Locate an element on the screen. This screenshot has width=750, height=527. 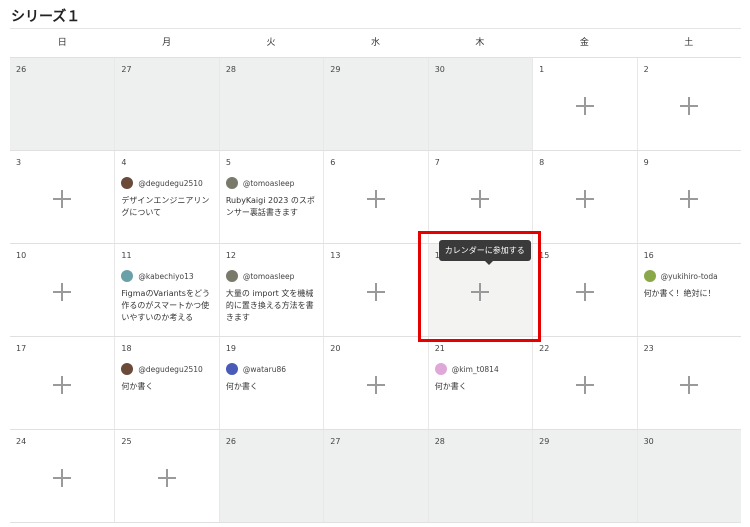
calendar-day: 25 is located at coordinates (166, 476).